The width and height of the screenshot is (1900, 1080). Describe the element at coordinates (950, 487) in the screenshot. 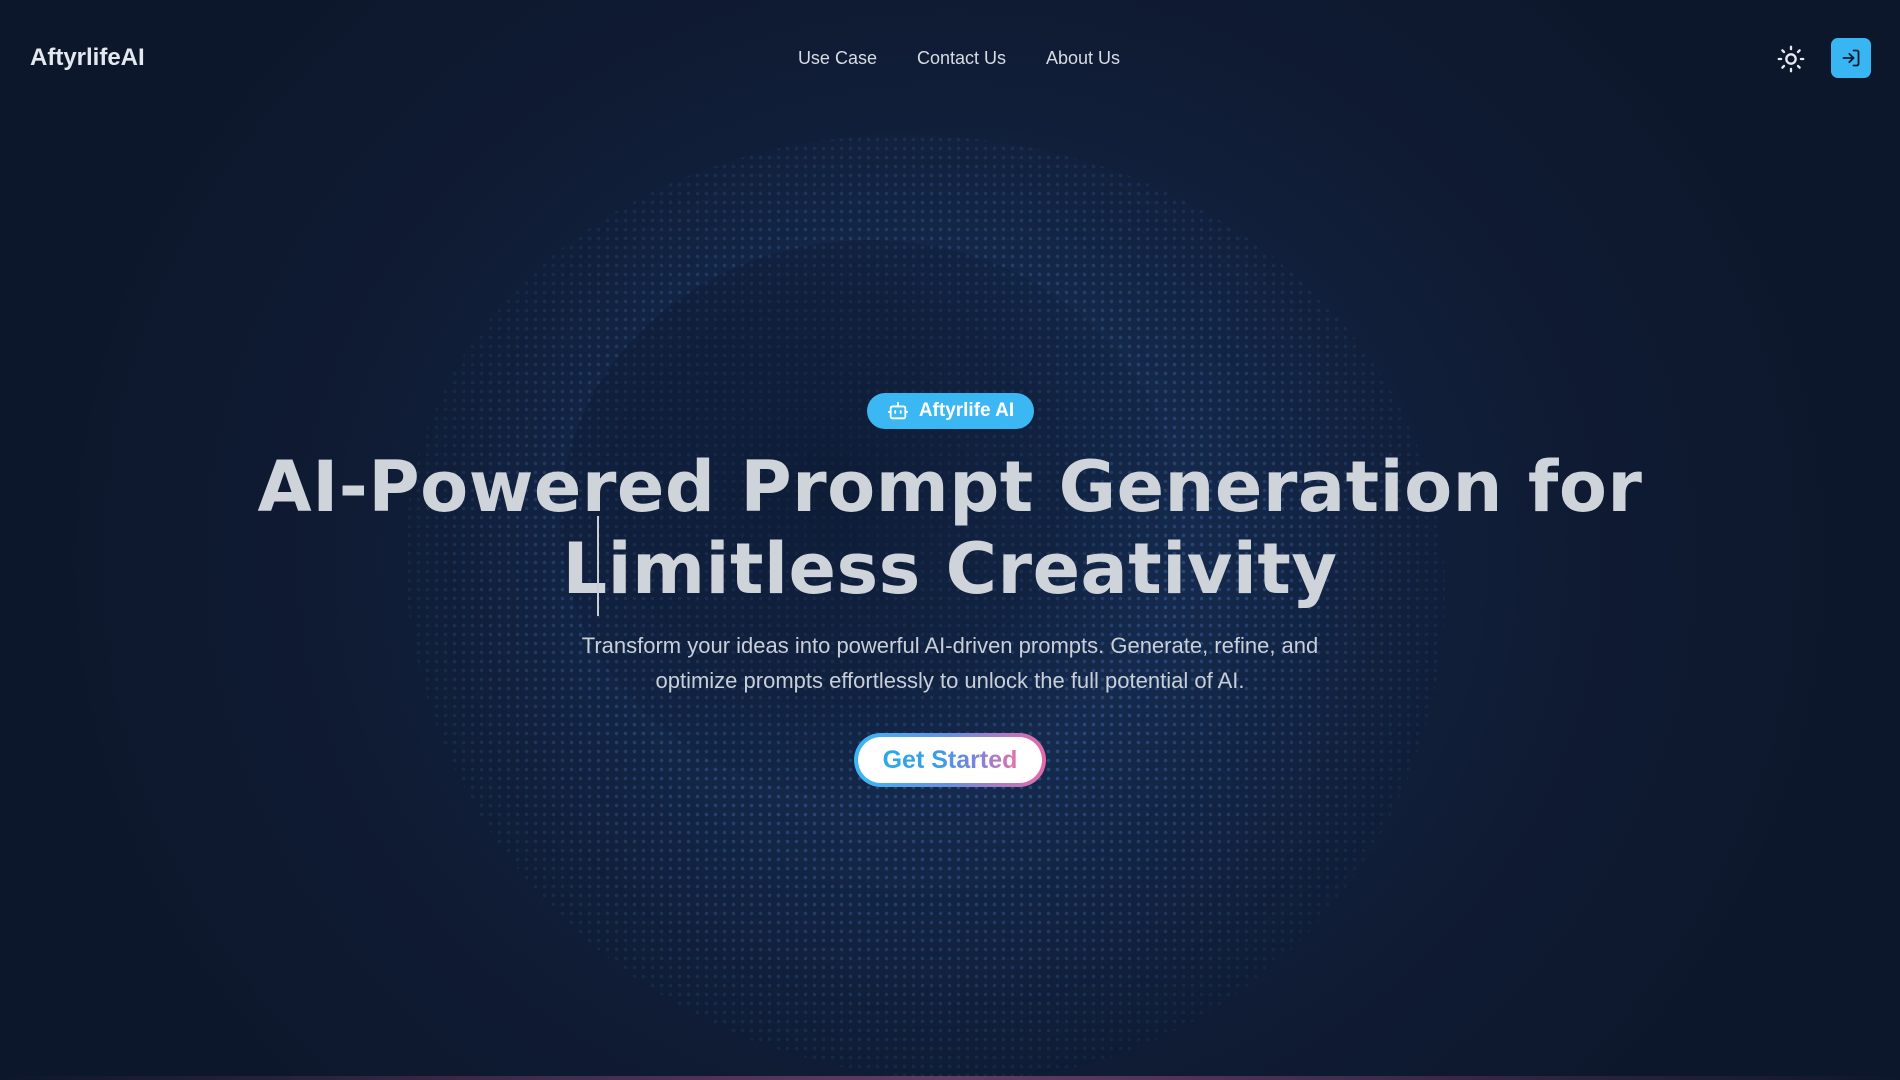

I see `hero-headline-line-1: AI-Powered Prompt Generation for` at that location.